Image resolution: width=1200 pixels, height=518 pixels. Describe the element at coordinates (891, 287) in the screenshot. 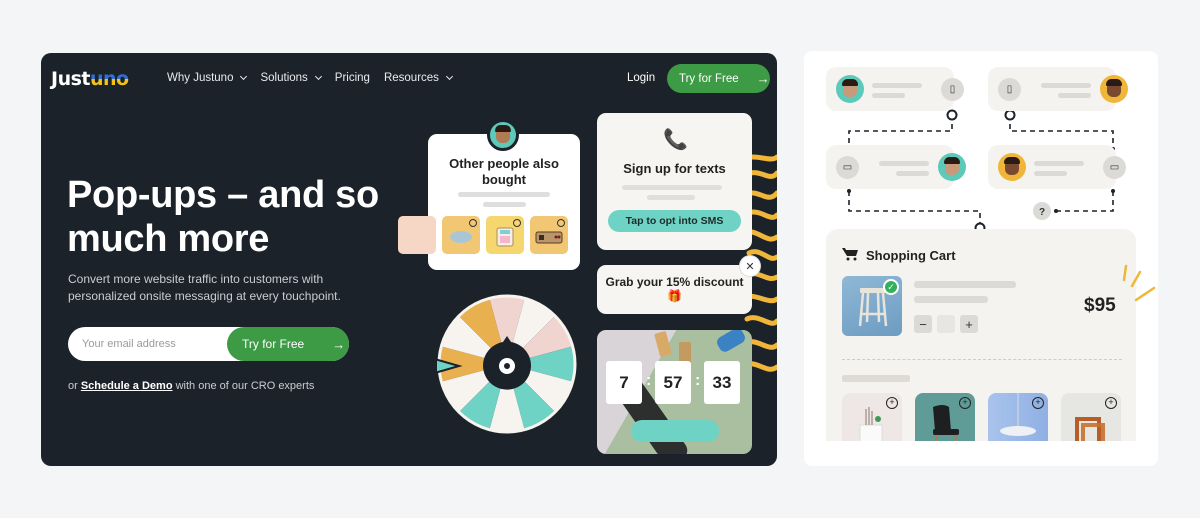

I see `check-icon: ✓` at that location.